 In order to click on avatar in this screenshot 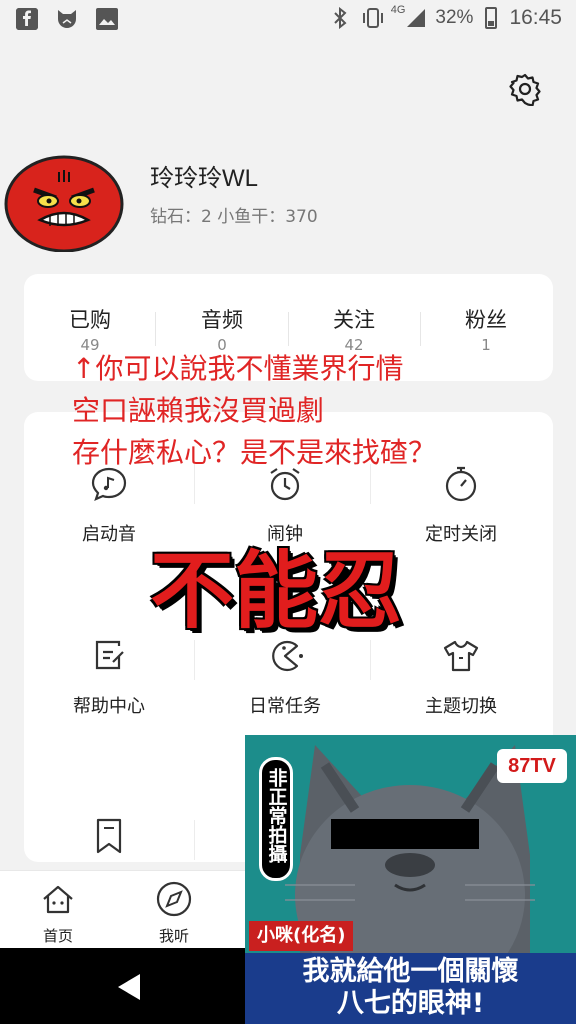, I will do `click(64, 202)`.